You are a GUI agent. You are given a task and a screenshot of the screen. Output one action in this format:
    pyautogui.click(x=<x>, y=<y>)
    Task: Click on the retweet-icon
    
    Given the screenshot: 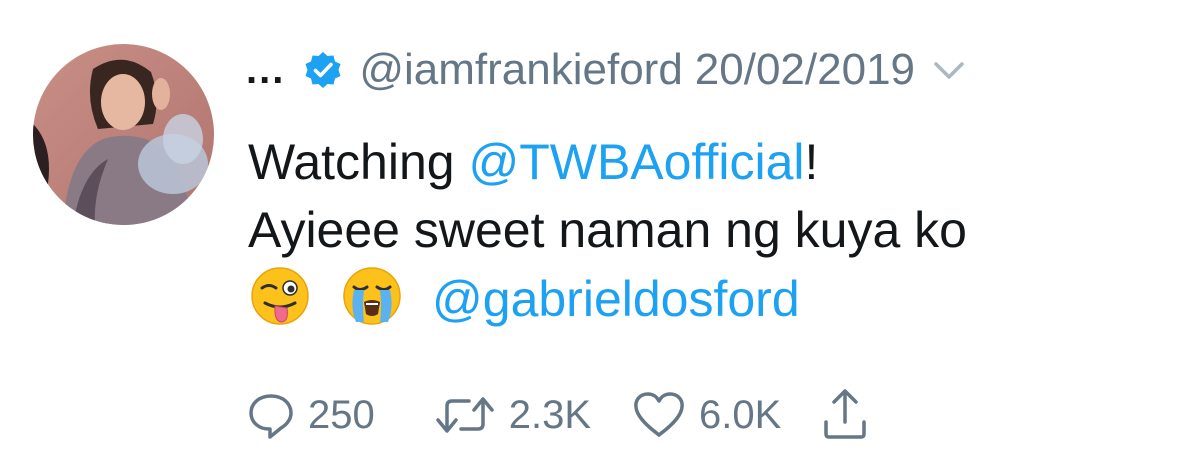 What is the action you would take?
    pyautogui.click(x=465, y=415)
    